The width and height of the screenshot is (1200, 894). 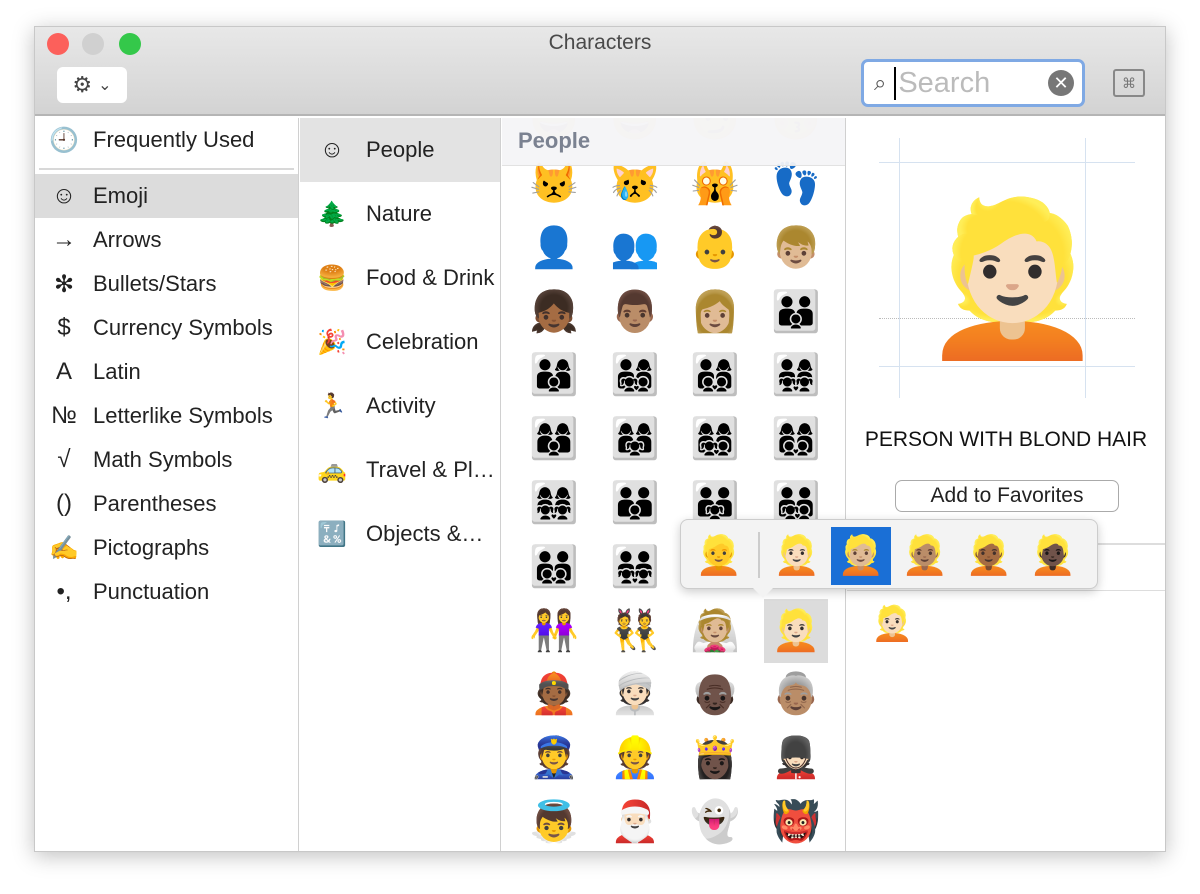 What do you see at coordinates (166, 372) in the screenshot?
I see `sidebar-item-latin: A Latin` at bounding box center [166, 372].